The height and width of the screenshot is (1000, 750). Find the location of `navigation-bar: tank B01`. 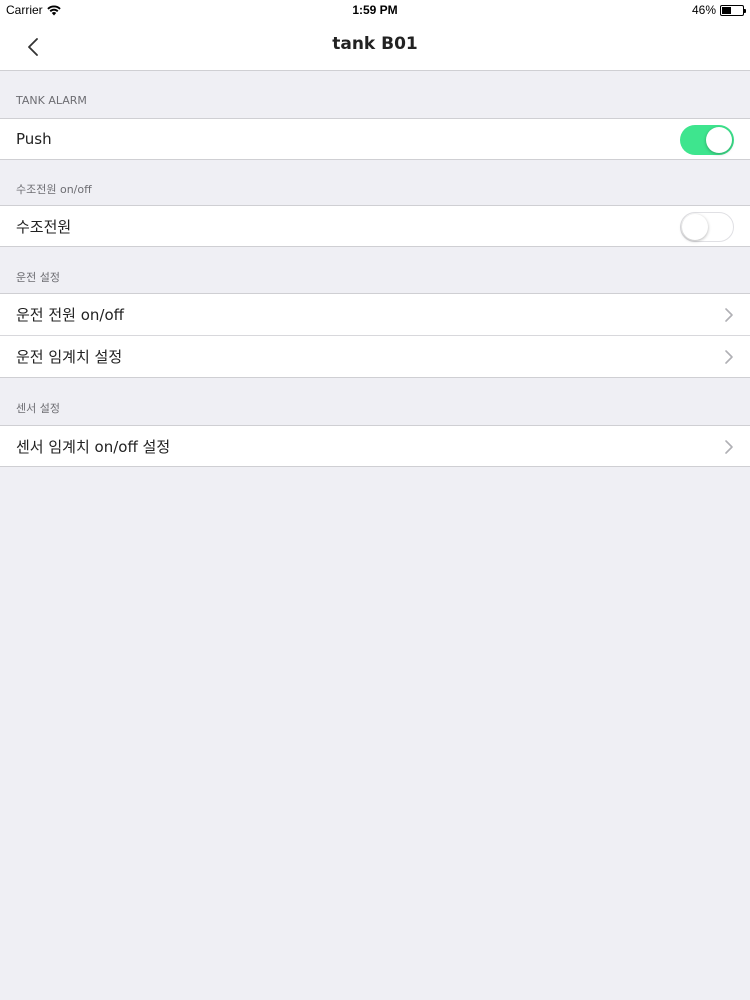

navigation-bar: tank B01 is located at coordinates (375, 45).